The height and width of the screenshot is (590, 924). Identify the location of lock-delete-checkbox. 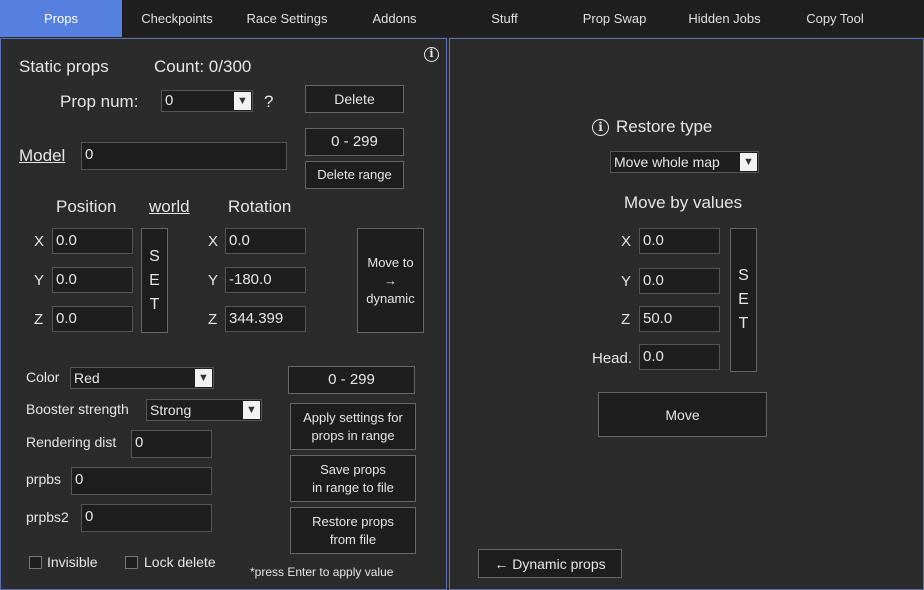
(131, 562).